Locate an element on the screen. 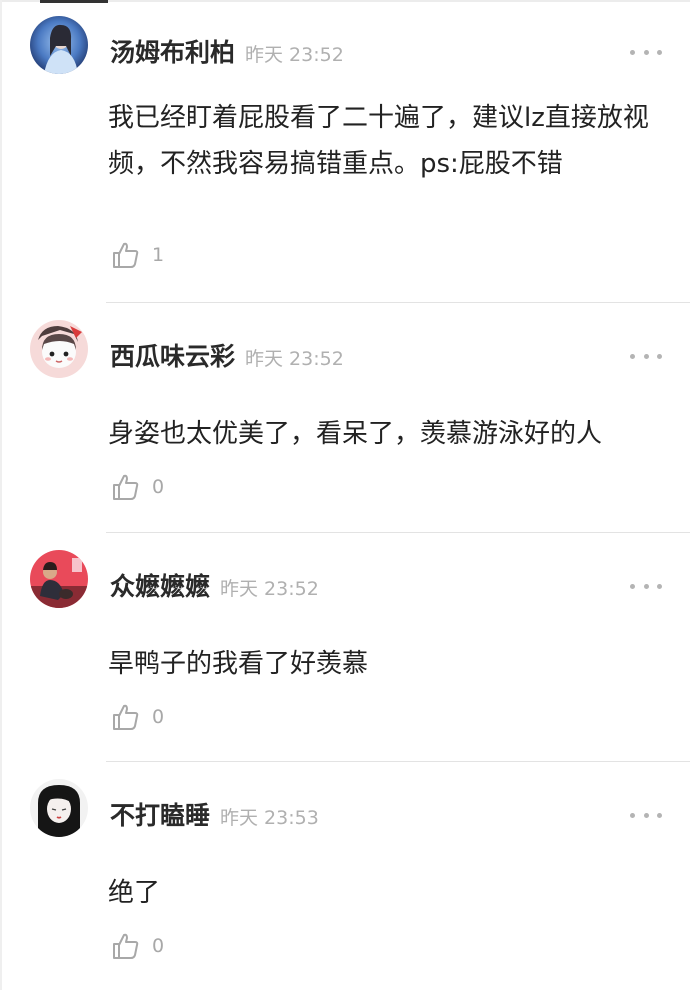 The width and height of the screenshot is (690, 990). username: 西瓜味云彩 昨天 23:52 is located at coordinates (227, 358).